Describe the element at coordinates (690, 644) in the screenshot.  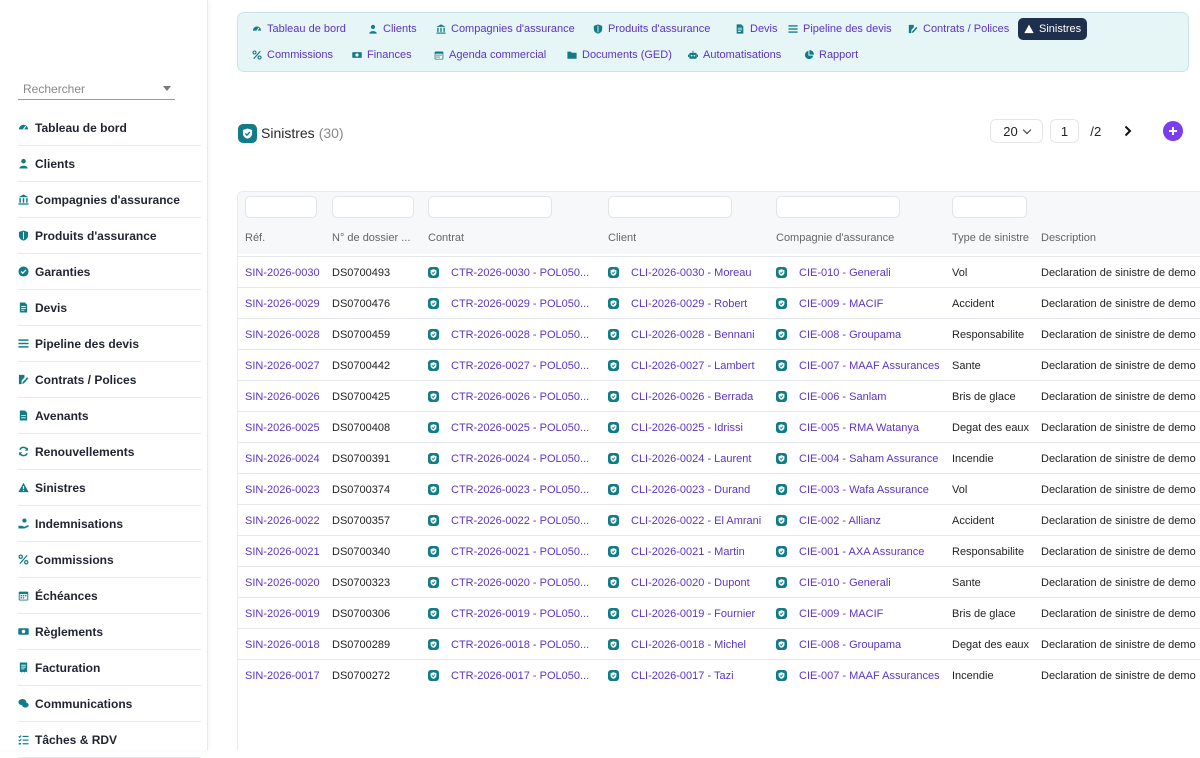
I see `cell-client: CLI-2026-0018 - Michel` at that location.